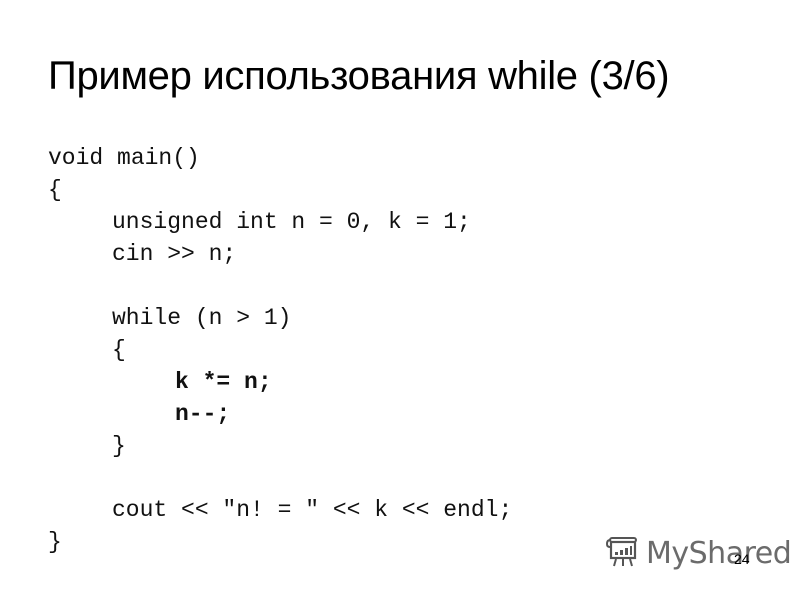 Image resolution: width=800 pixels, height=600 pixels. Describe the element at coordinates (291, 222) in the screenshot. I see `code-line: unsigned int n = 0, k = 1;` at that location.